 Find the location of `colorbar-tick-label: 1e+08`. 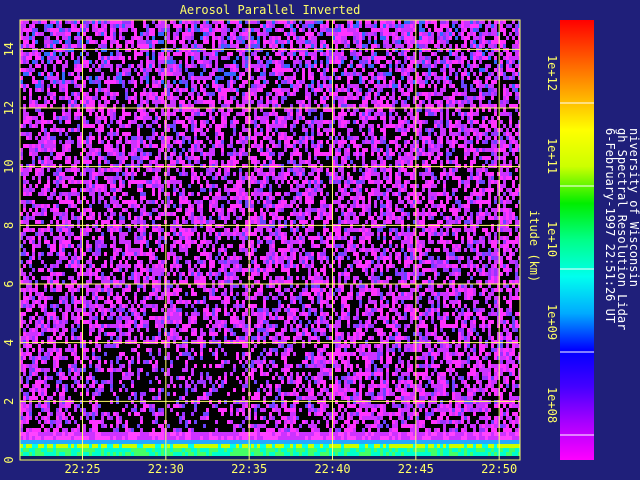

colorbar-tick-label: 1e+08 is located at coordinates (552, 405).